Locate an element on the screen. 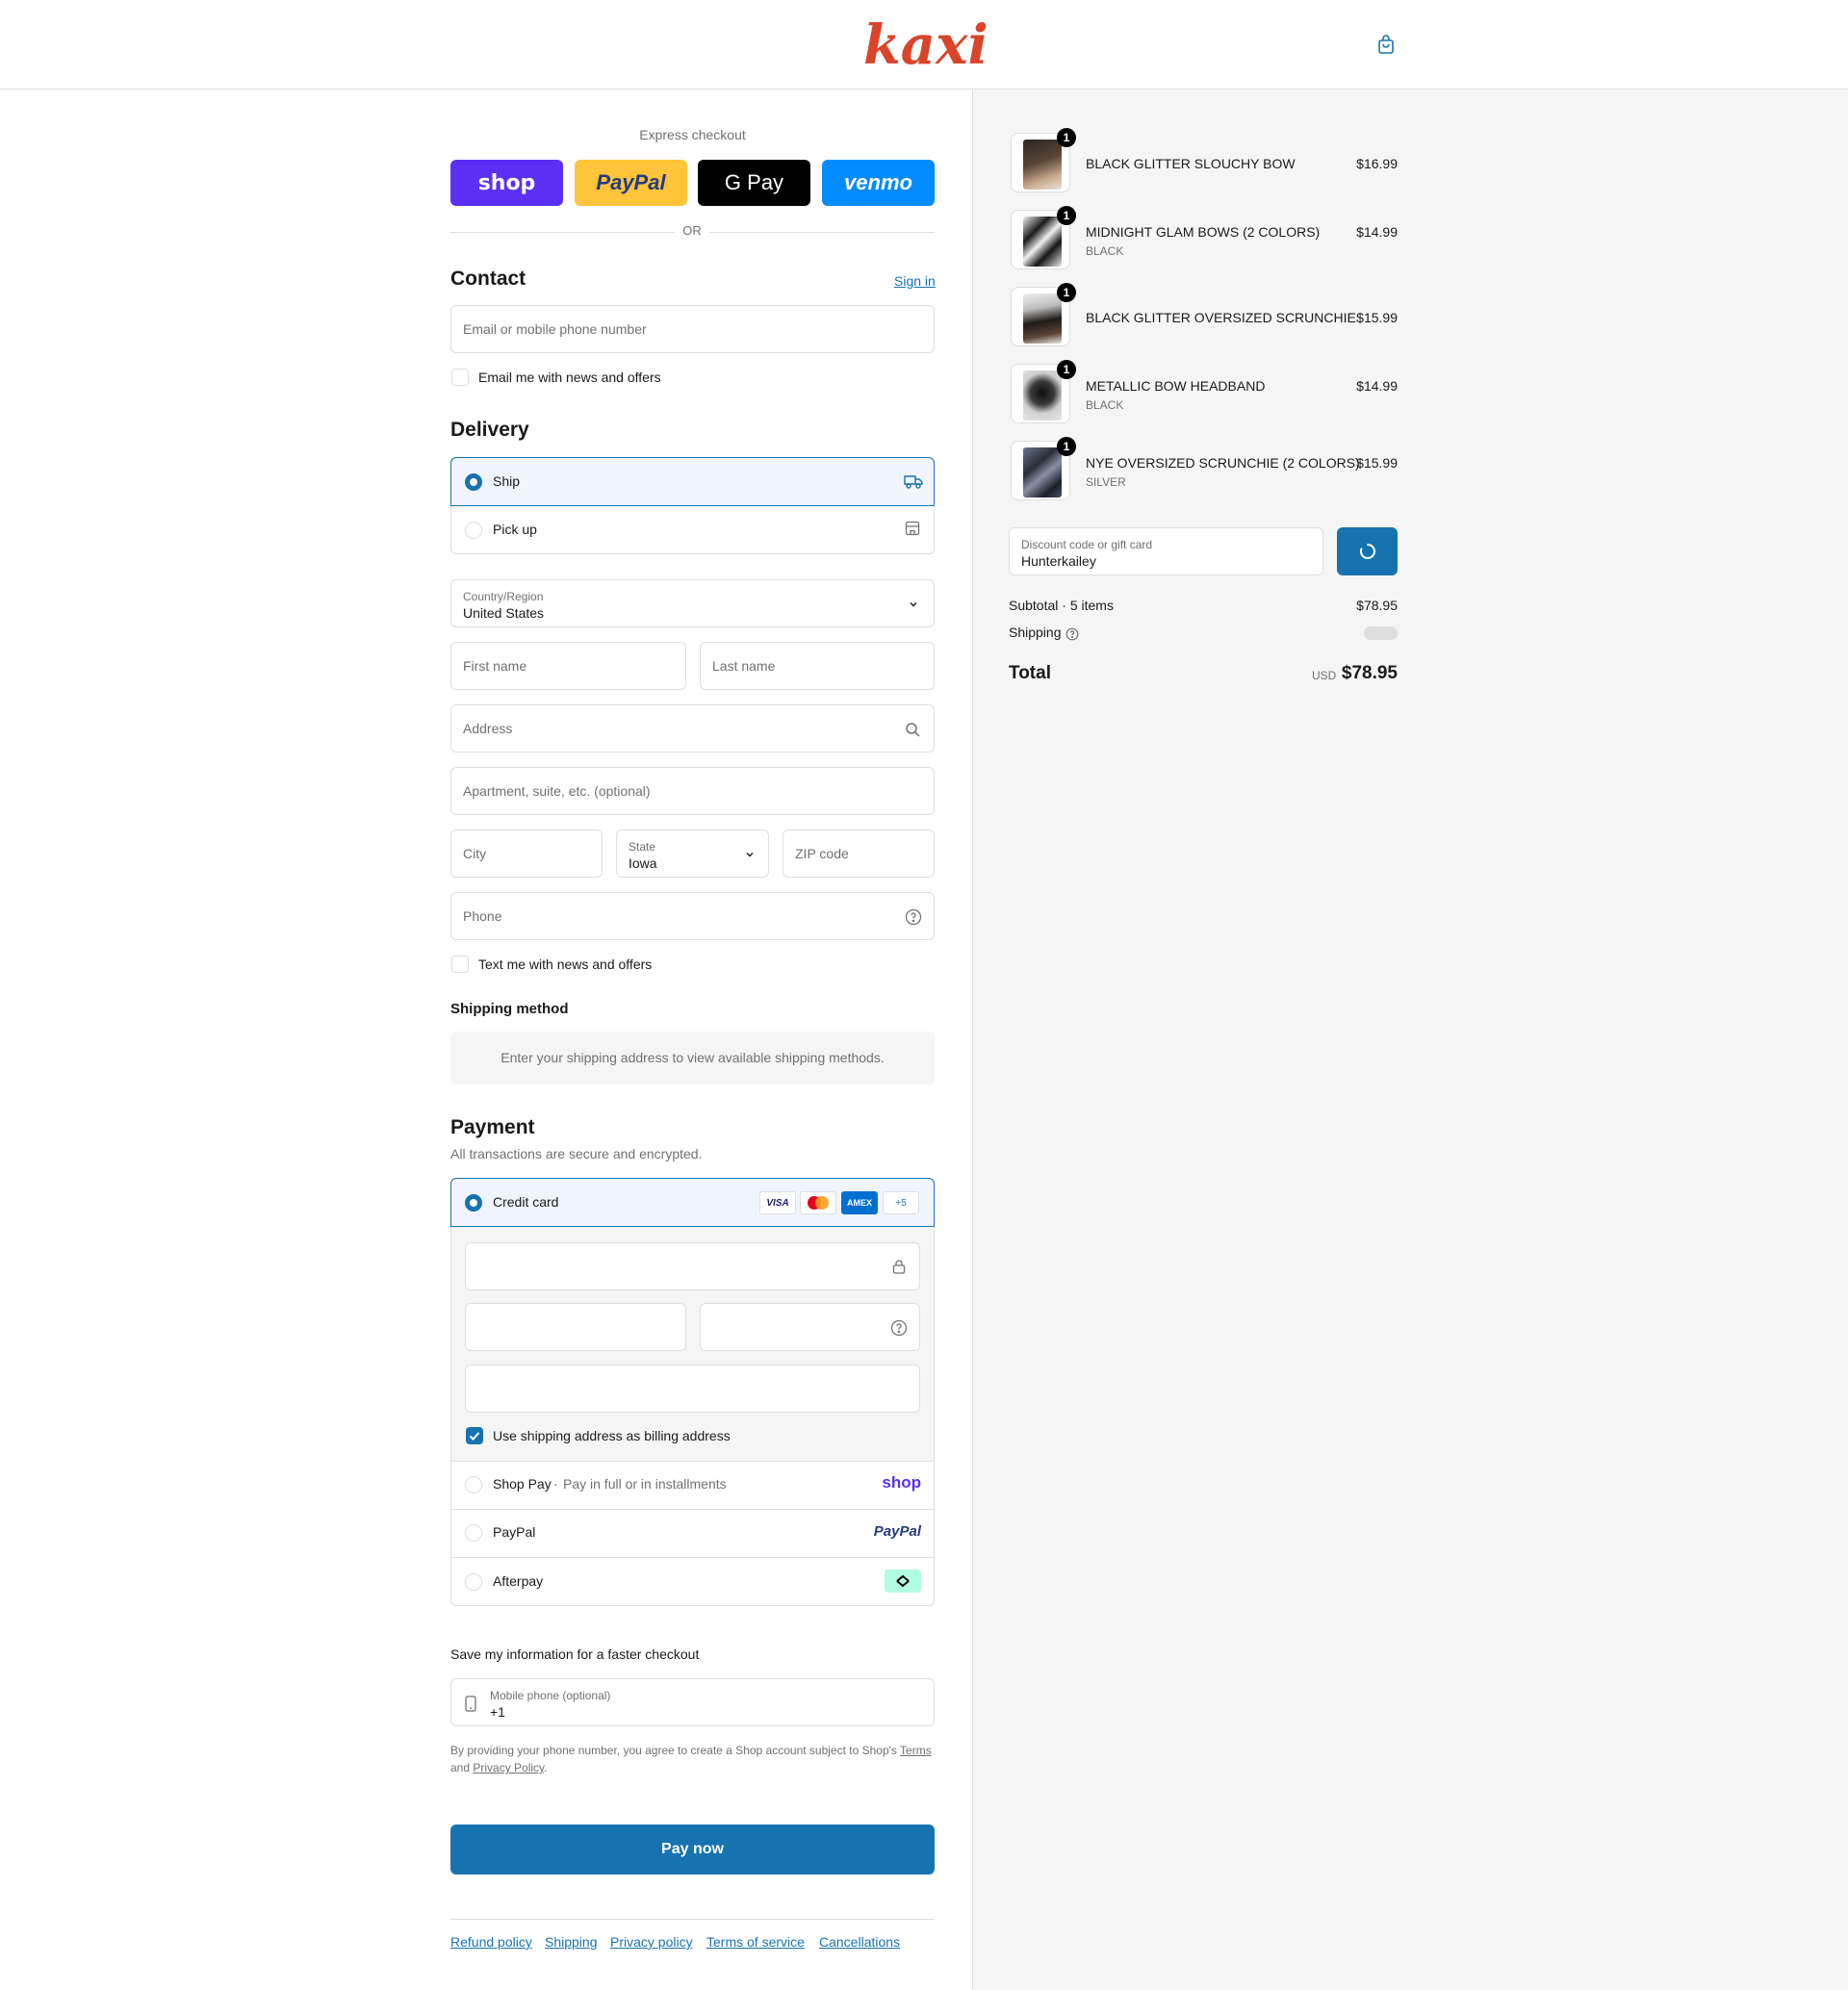 Image resolution: width=1848 pixels, height=1990 pixels. paypal-label: PayPal is located at coordinates (514, 1532).